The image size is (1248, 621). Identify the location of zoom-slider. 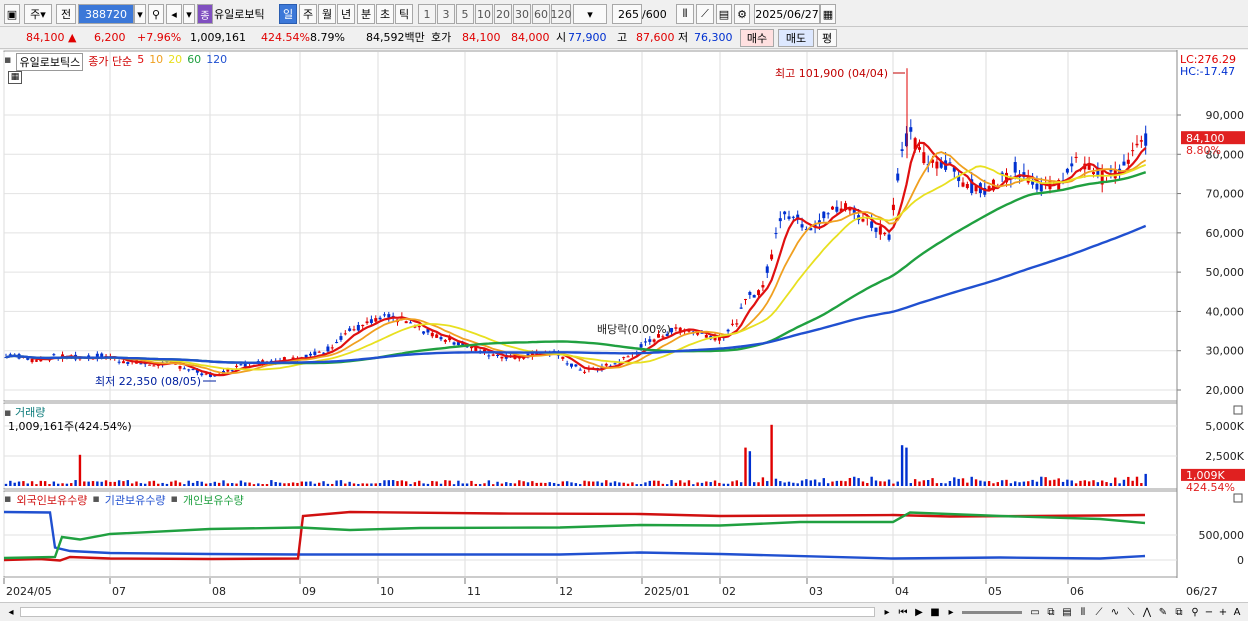
(992, 612).